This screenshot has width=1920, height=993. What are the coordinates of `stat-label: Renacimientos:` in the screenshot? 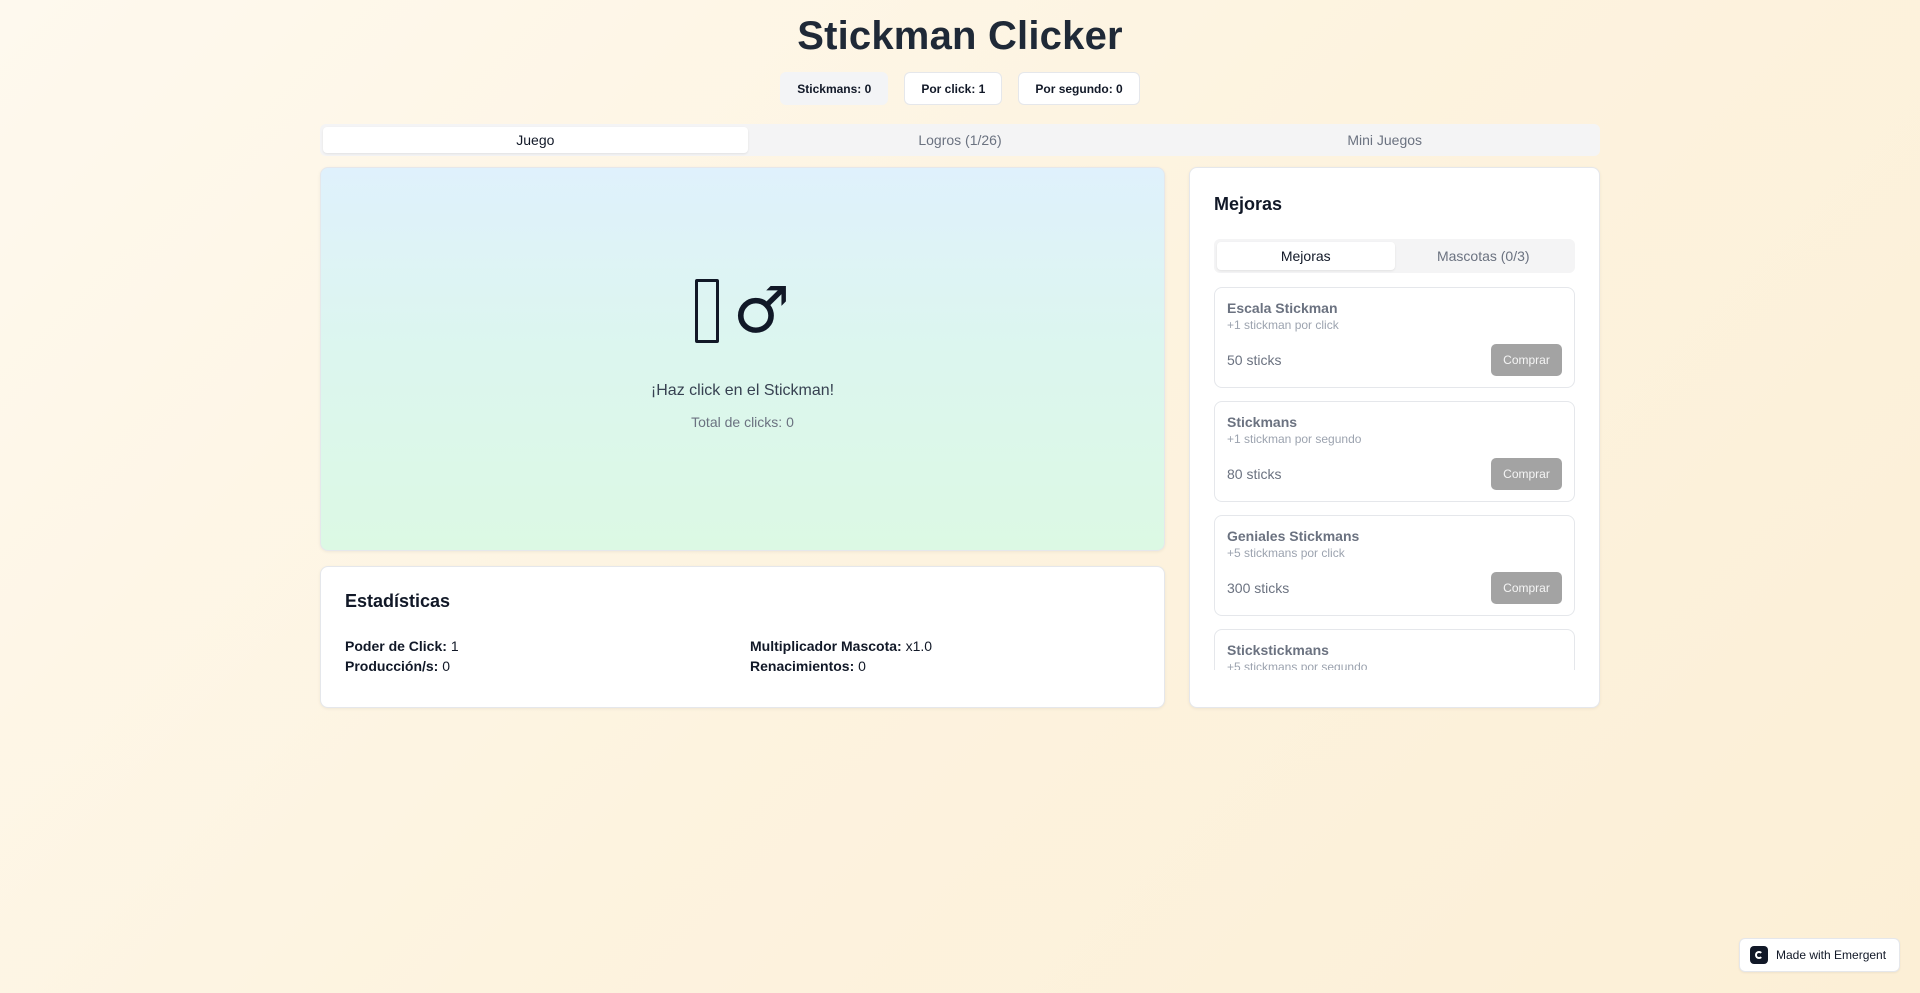 It's located at (802, 666).